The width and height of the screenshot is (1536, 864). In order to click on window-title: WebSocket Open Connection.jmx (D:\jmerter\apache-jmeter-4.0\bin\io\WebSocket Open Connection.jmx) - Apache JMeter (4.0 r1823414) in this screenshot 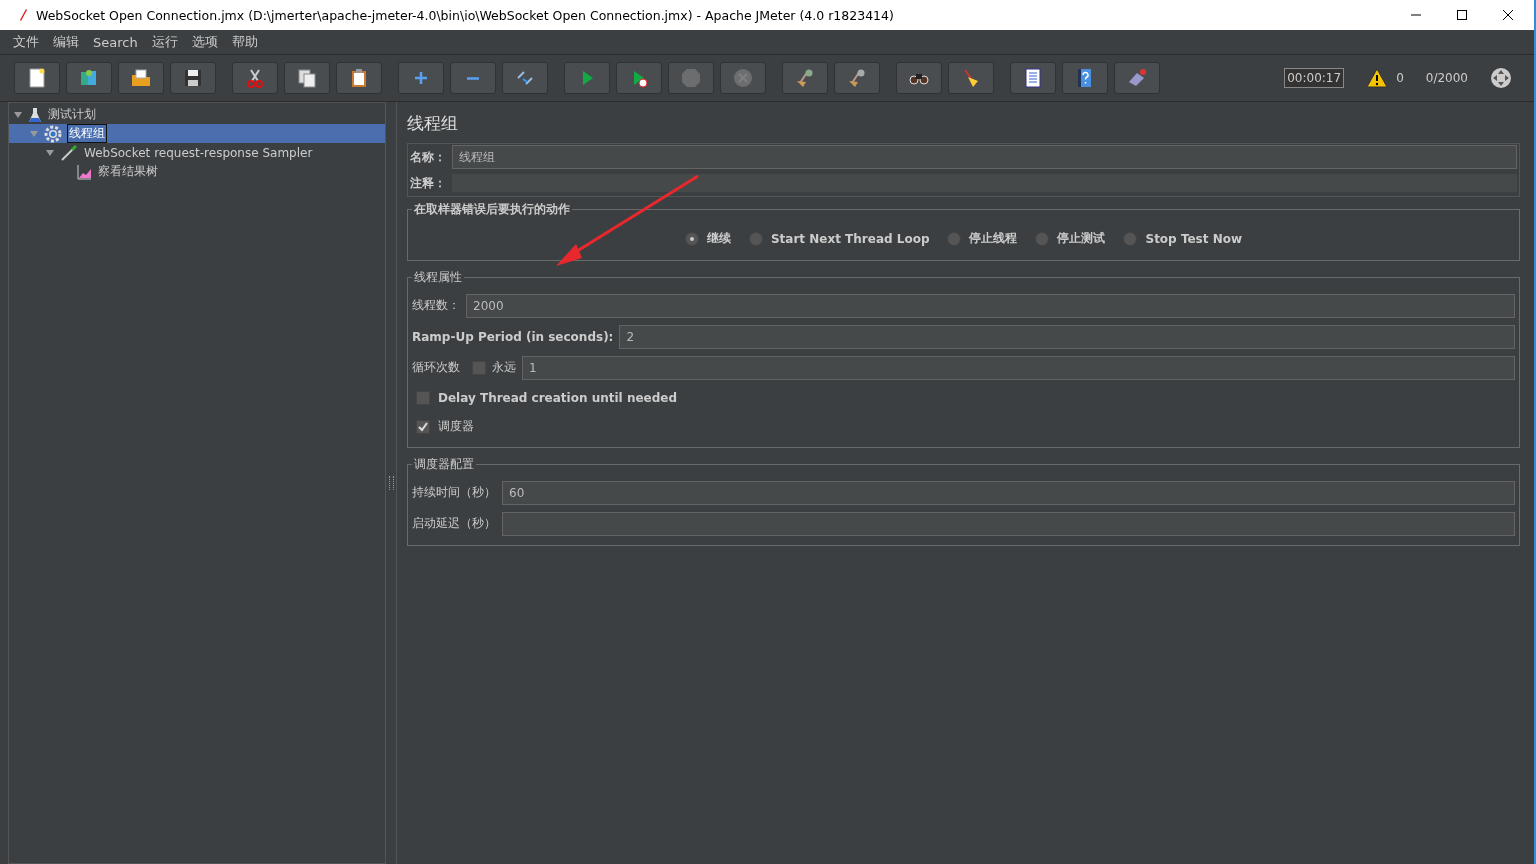, I will do `click(465, 15)`.